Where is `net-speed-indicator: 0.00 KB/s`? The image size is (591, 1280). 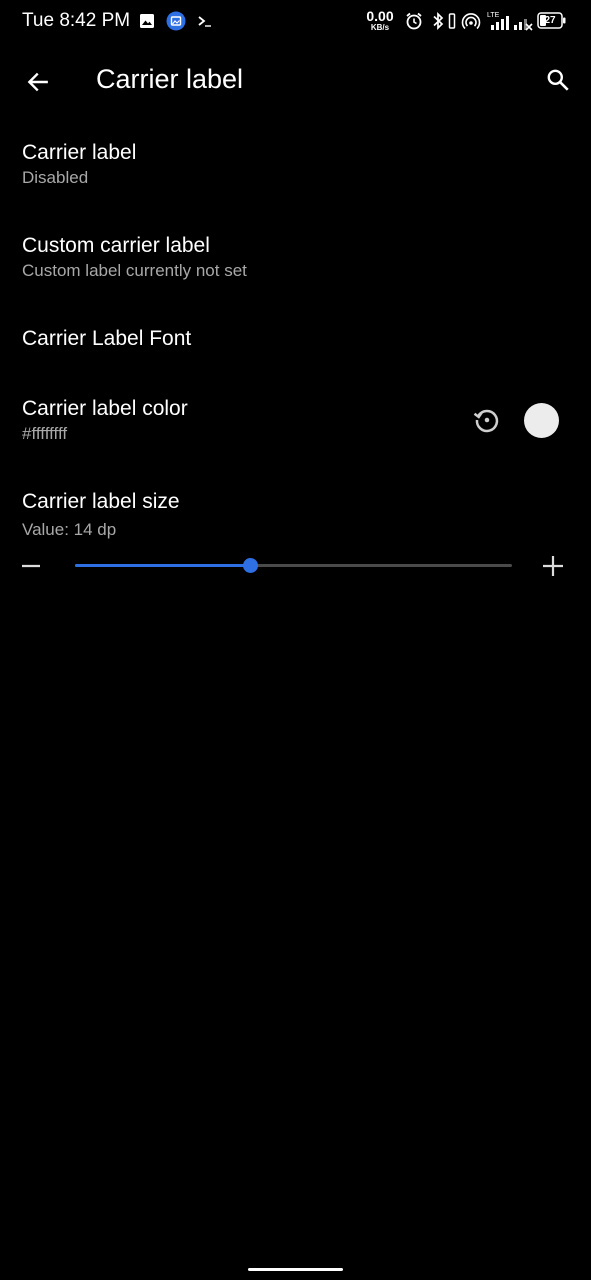 net-speed-indicator: 0.00 KB/s is located at coordinates (380, 20).